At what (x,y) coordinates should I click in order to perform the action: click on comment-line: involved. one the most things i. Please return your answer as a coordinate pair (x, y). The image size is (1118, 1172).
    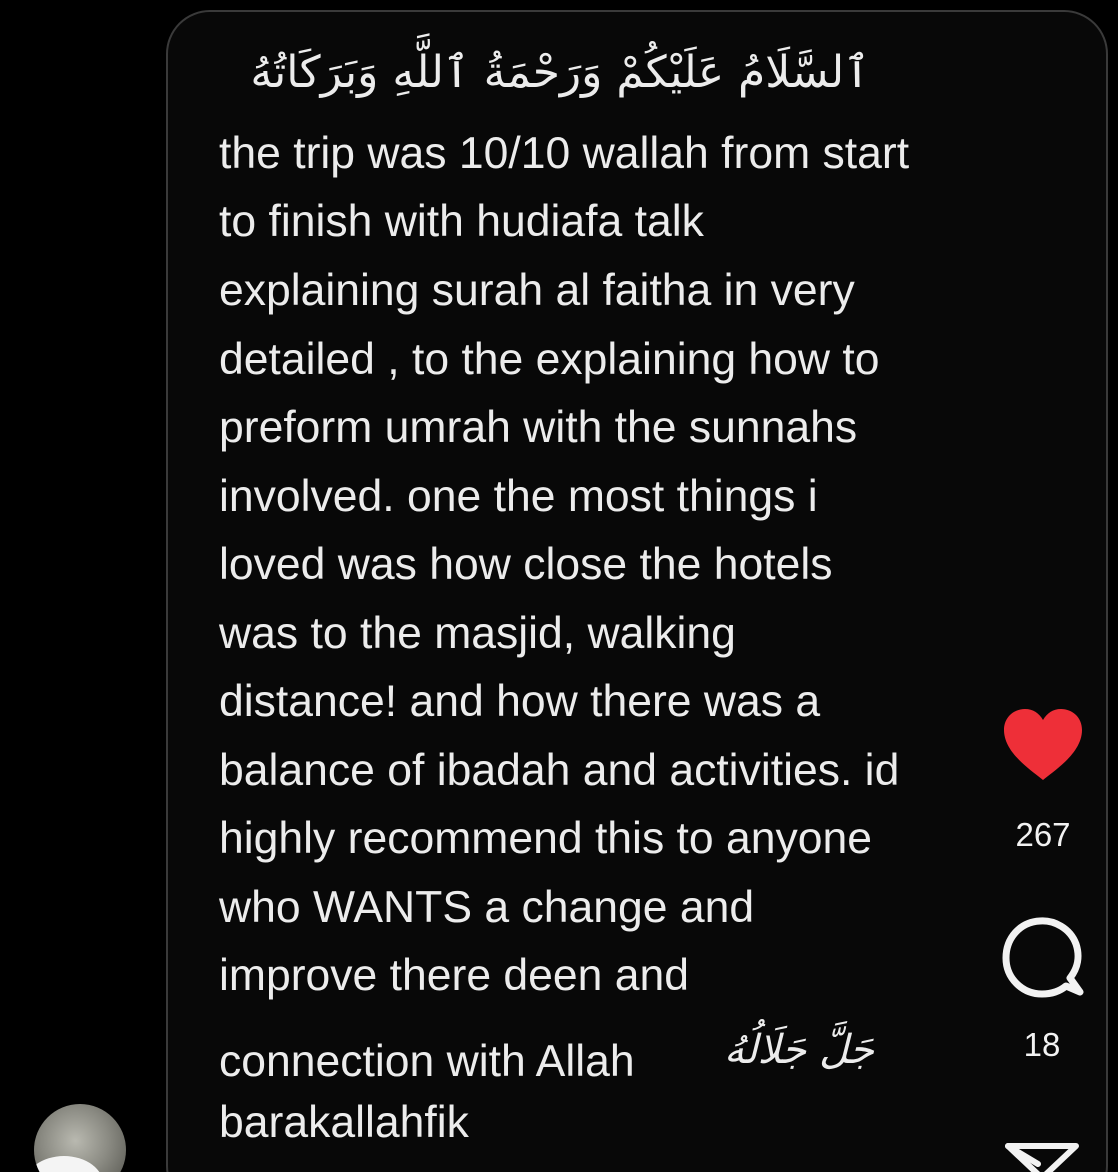
    Looking at the image, I should click on (518, 496).